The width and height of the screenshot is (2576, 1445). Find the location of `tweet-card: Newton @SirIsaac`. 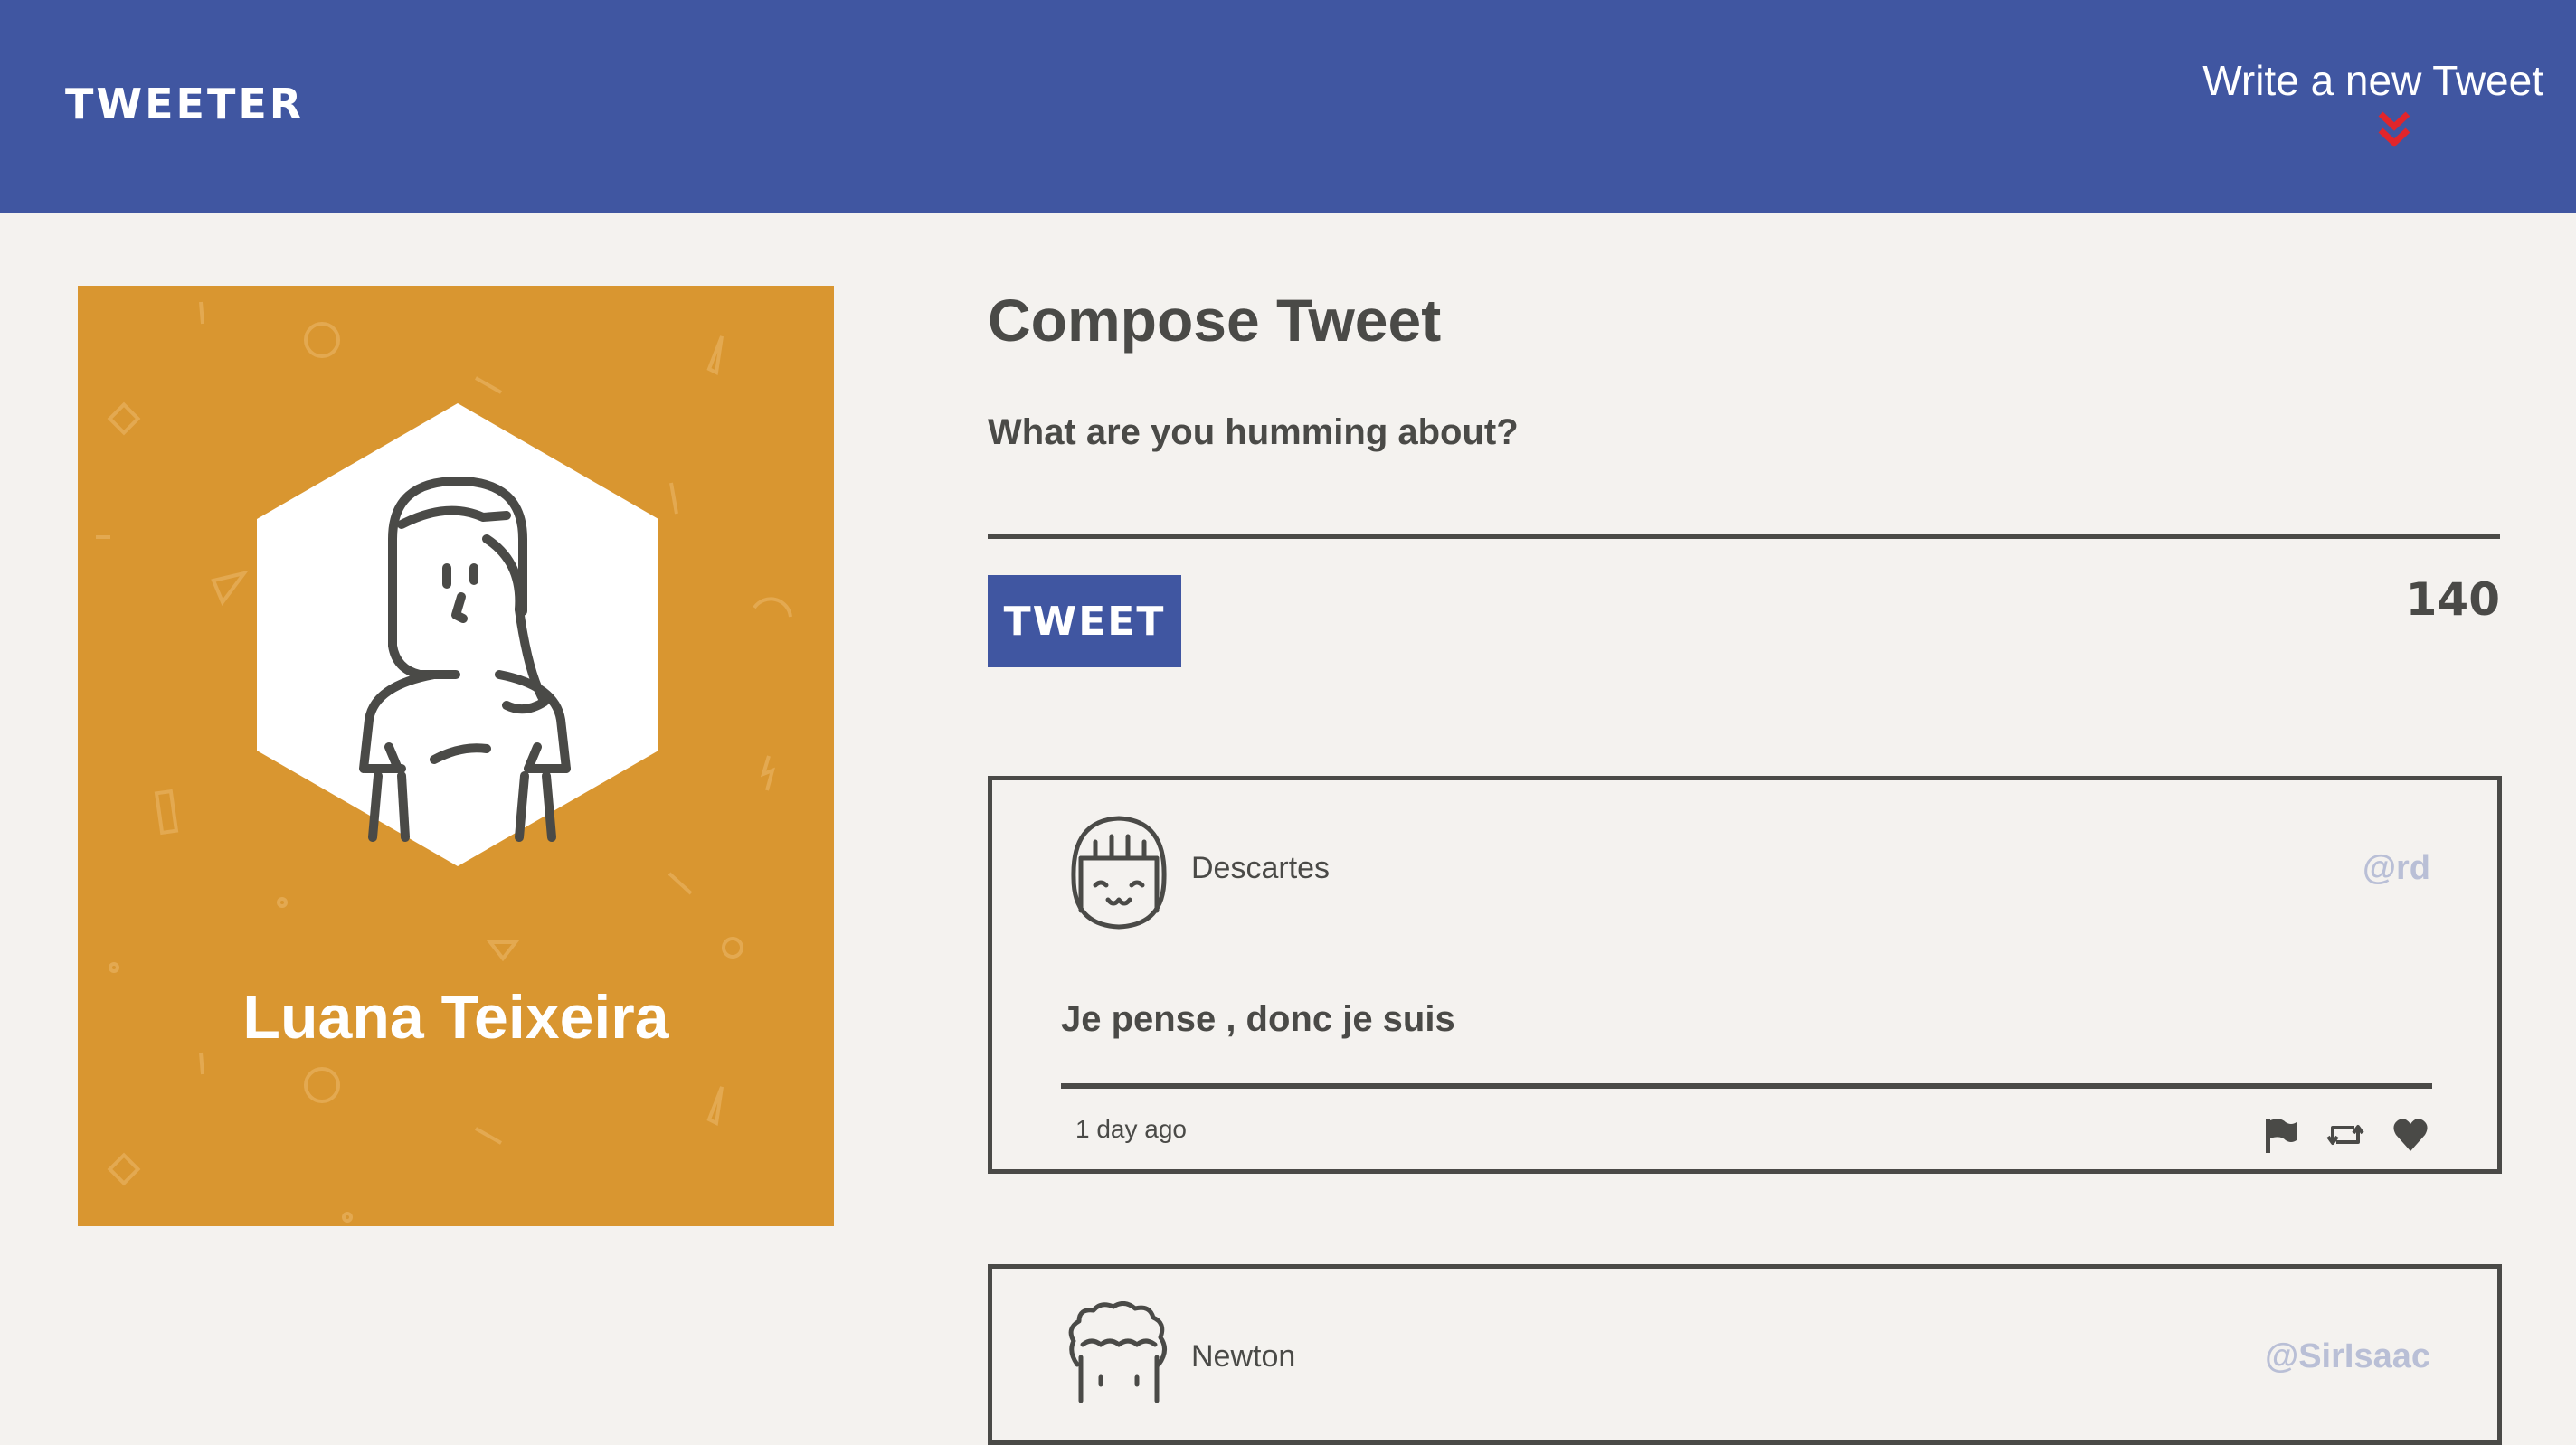

tweet-card: Newton @SirIsaac is located at coordinates (1745, 1354).